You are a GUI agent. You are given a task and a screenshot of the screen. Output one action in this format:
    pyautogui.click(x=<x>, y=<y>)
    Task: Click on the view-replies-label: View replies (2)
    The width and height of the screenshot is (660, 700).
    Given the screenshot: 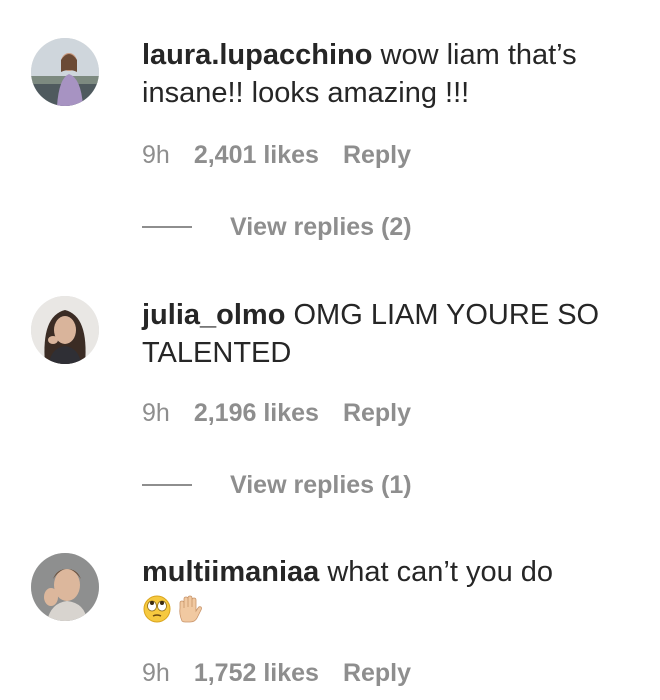 What is the action you would take?
    pyautogui.click(x=321, y=226)
    